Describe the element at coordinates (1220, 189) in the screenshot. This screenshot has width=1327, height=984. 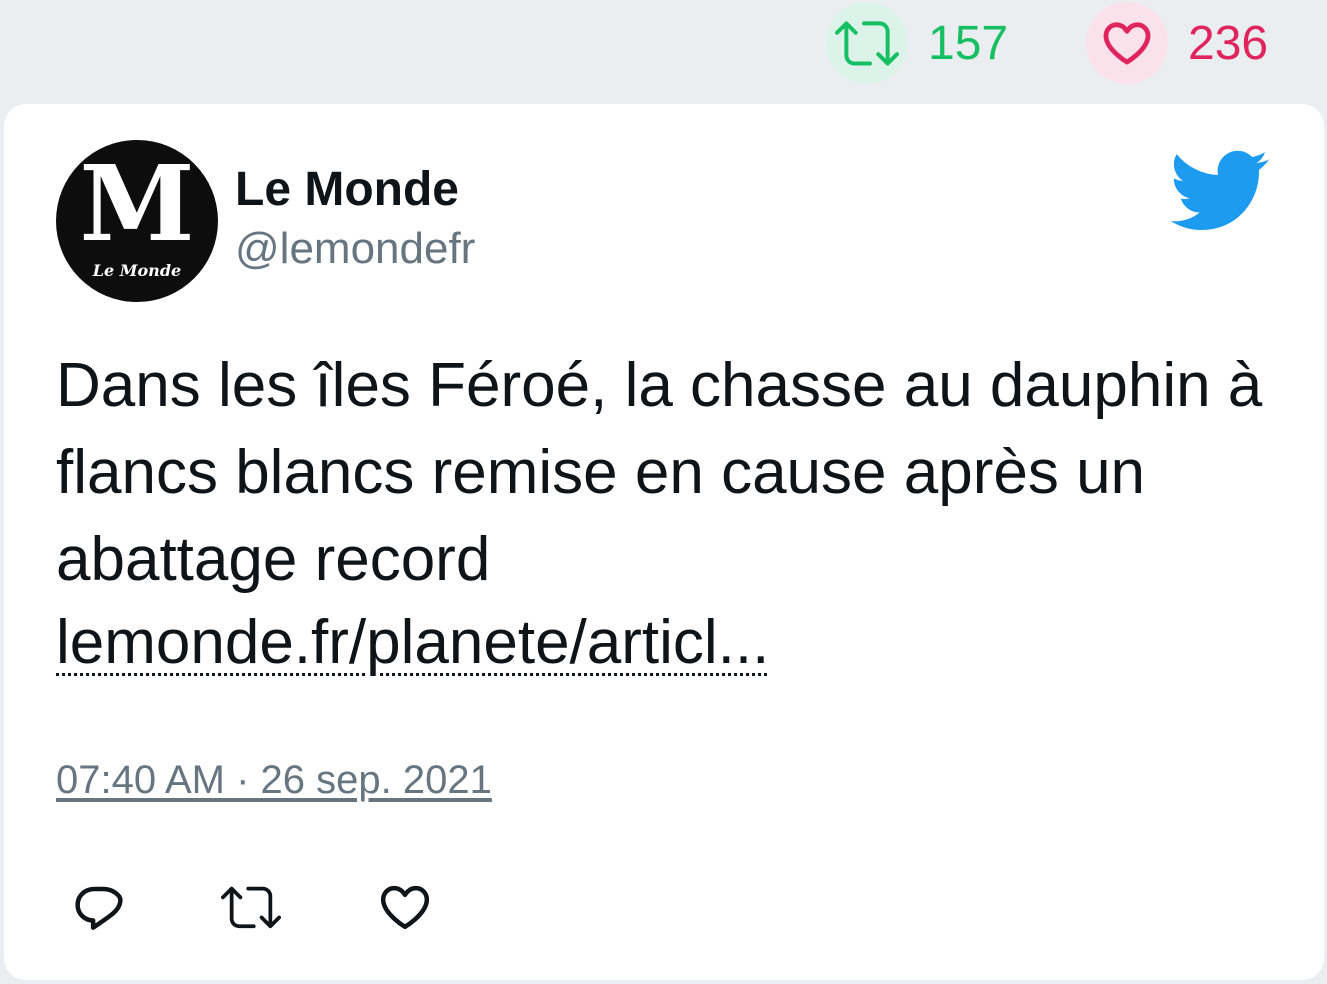
I see `twitter-bird-icon` at that location.